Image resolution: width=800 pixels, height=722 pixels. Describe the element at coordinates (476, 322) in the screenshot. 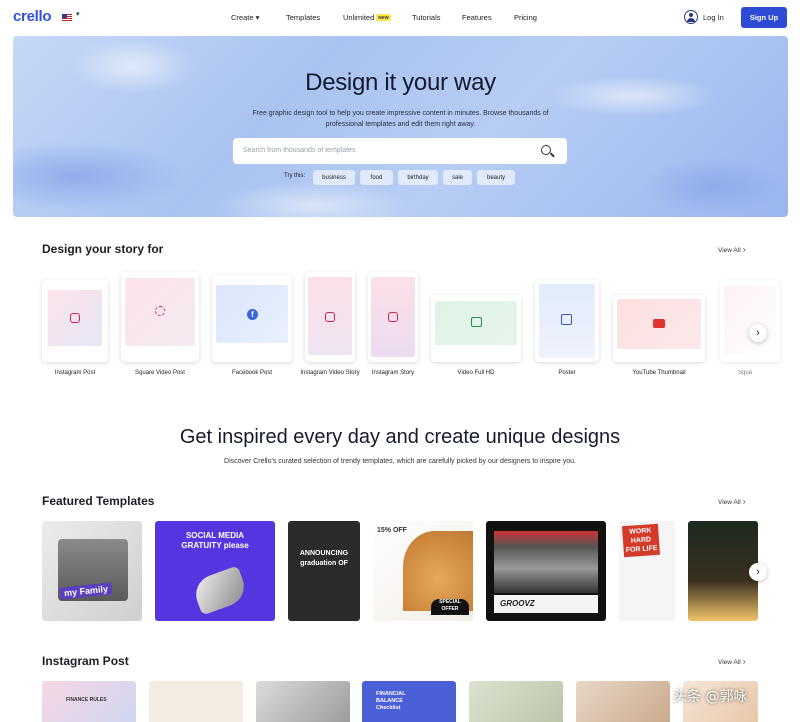

I see `play-icon` at that location.